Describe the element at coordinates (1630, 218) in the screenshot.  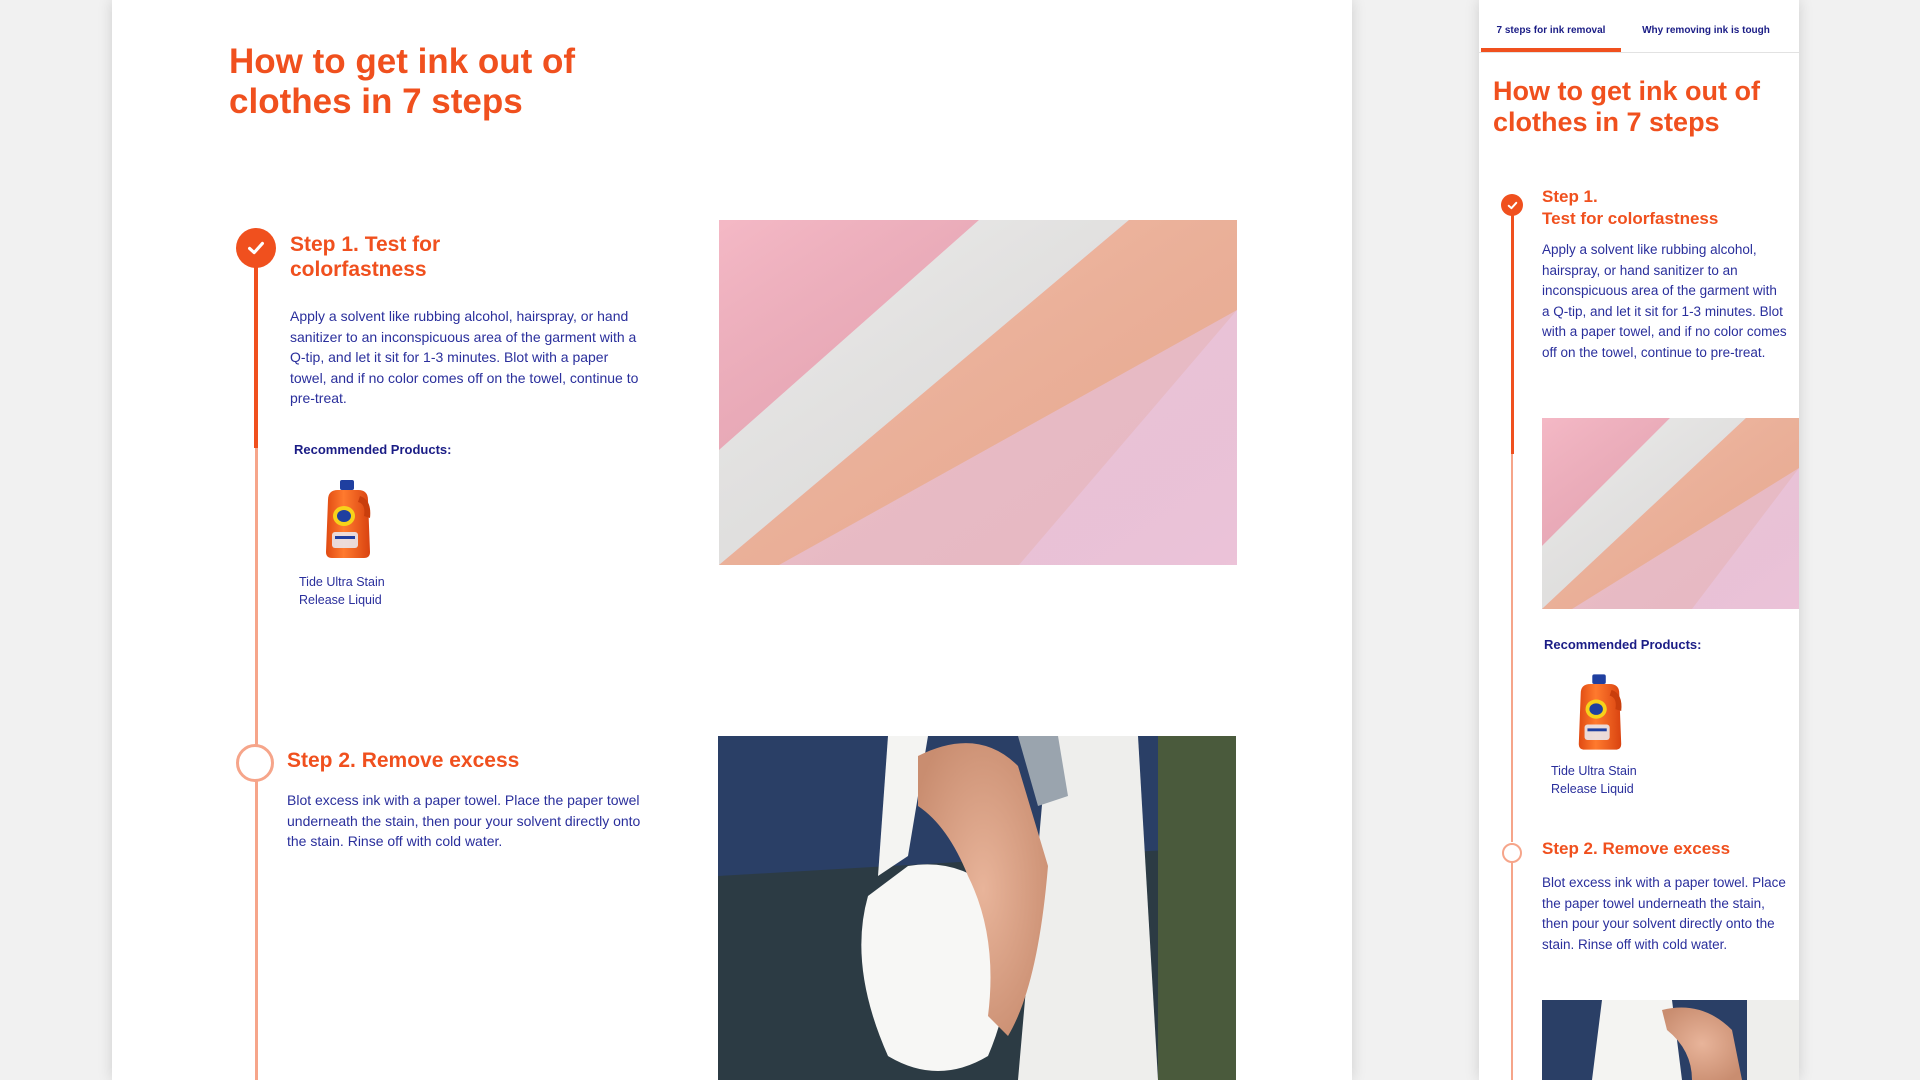
I see `step-1-title: Test for colorfastness` at that location.